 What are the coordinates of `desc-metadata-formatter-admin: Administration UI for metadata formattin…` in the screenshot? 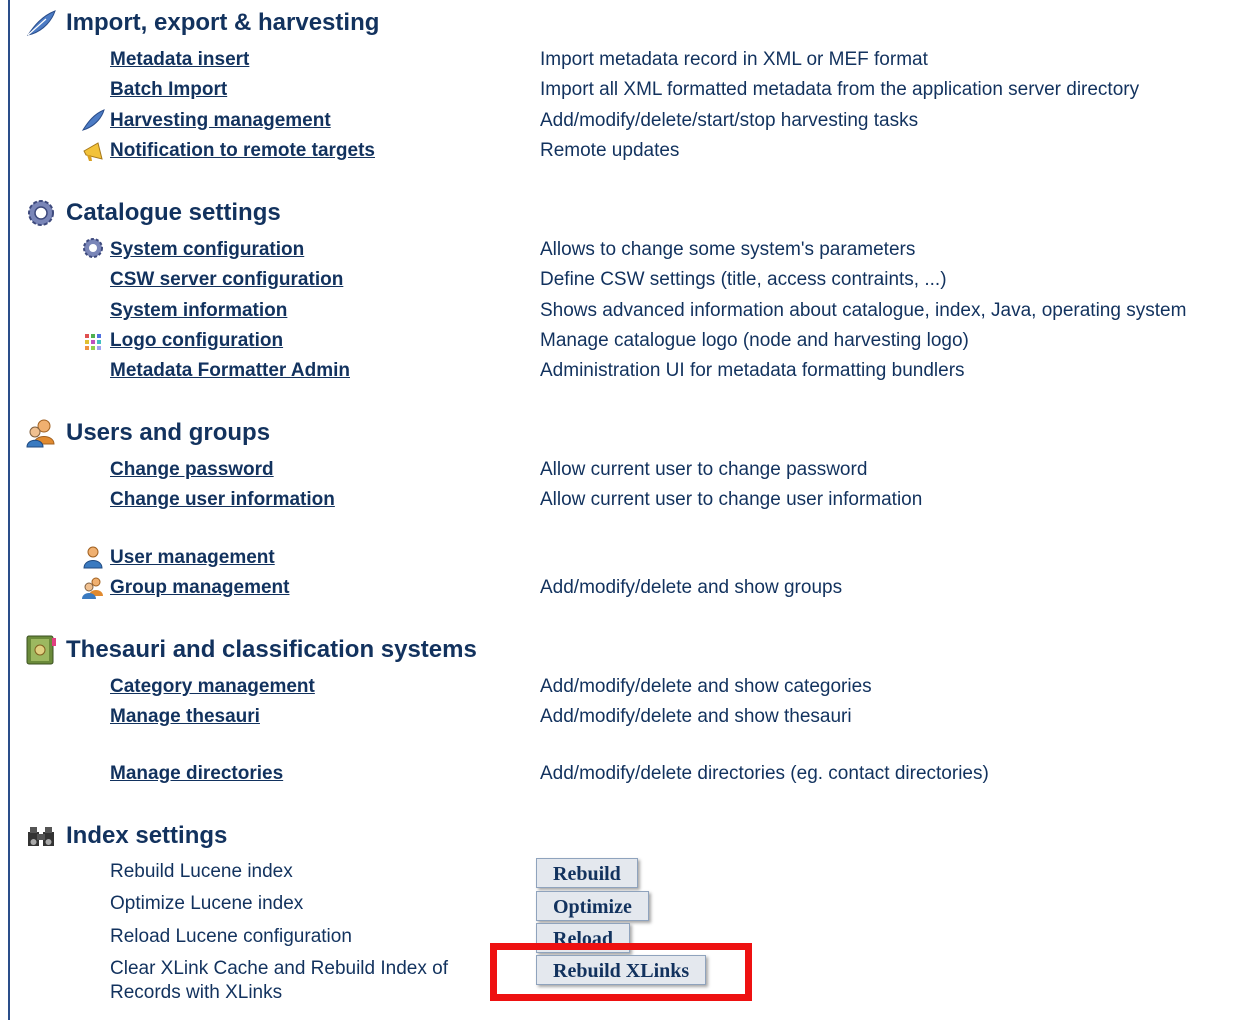 It's located at (752, 370).